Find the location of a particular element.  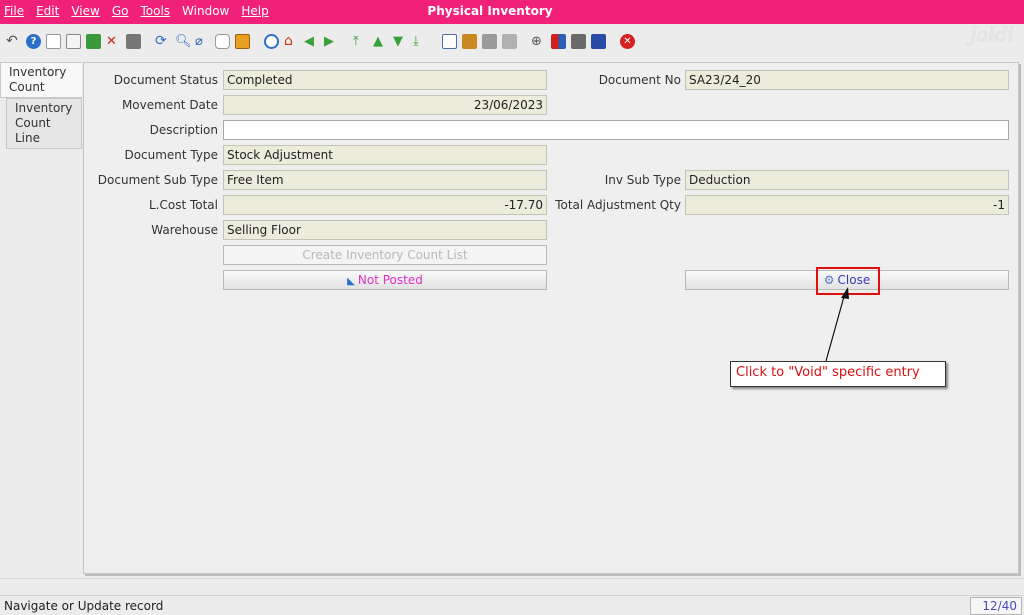

lcost-total-field: -17.70 is located at coordinates (385, 205).